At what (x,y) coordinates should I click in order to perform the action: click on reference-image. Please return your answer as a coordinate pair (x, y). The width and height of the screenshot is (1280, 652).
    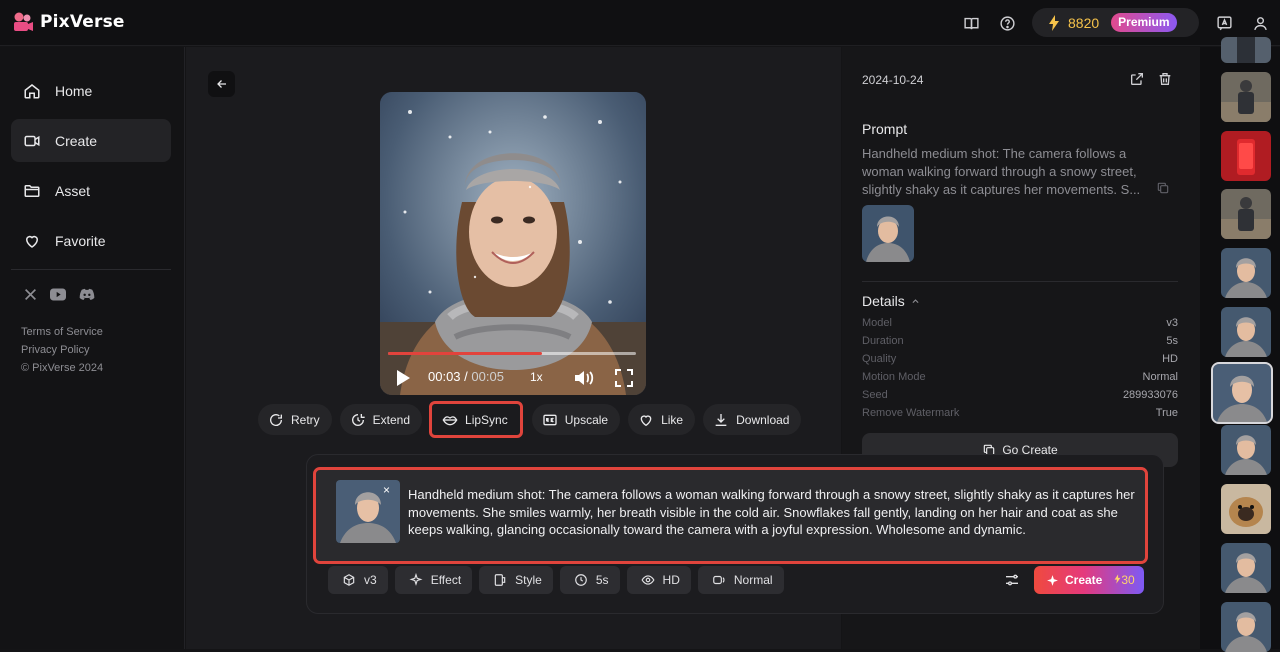
    Looking at the image, I should click on (368, 511).